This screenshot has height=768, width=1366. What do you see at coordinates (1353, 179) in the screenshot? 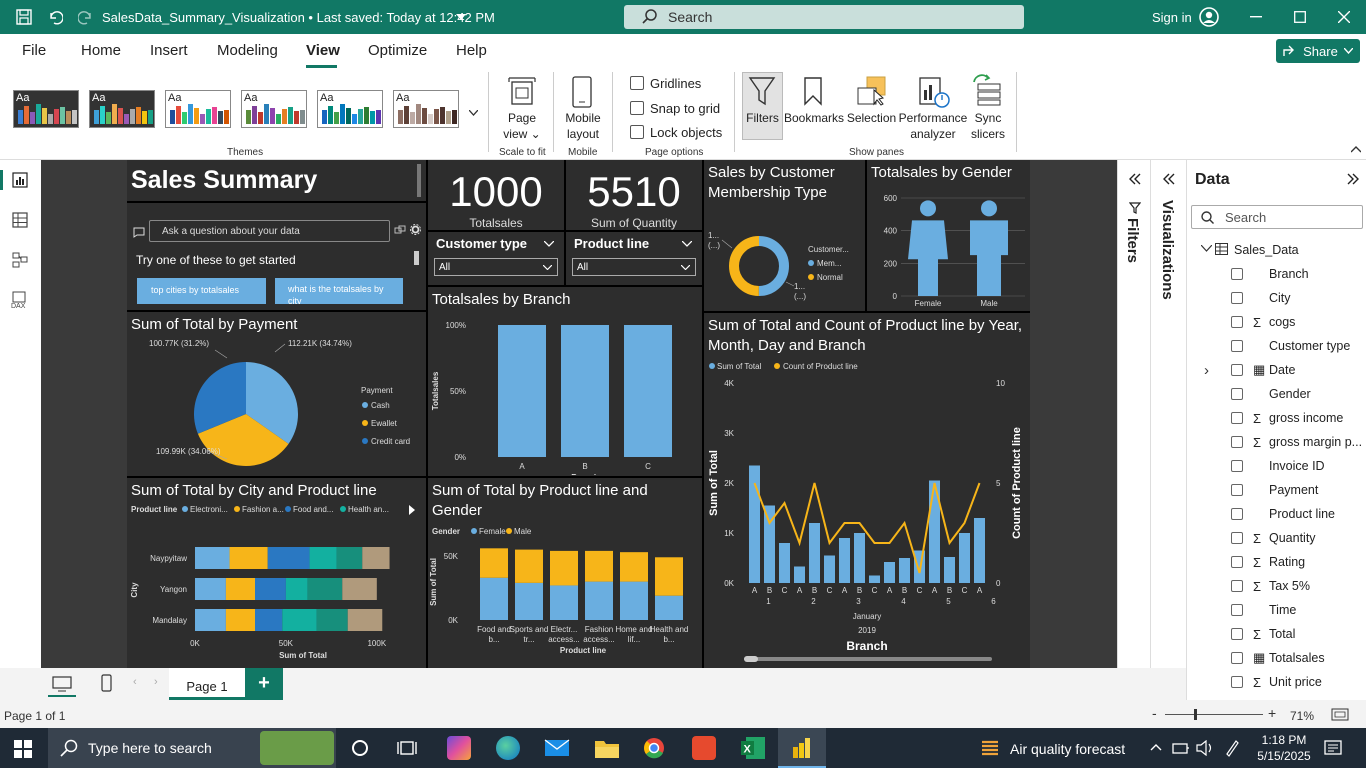
I see `collapse-right-icon` at bounding box center [1353, 179].